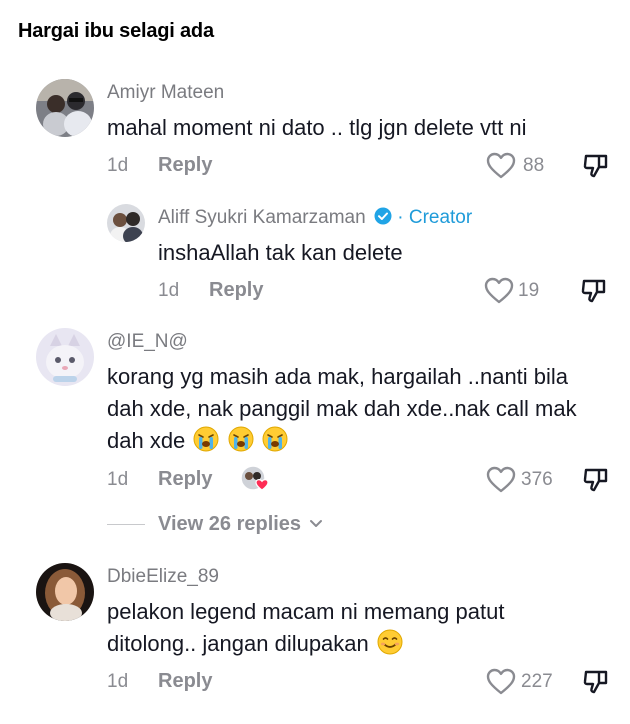  What do you see at coordinates (383, 216) in the screenshot?
I see `verified-badge-icon` at bounding box center [383, 216].